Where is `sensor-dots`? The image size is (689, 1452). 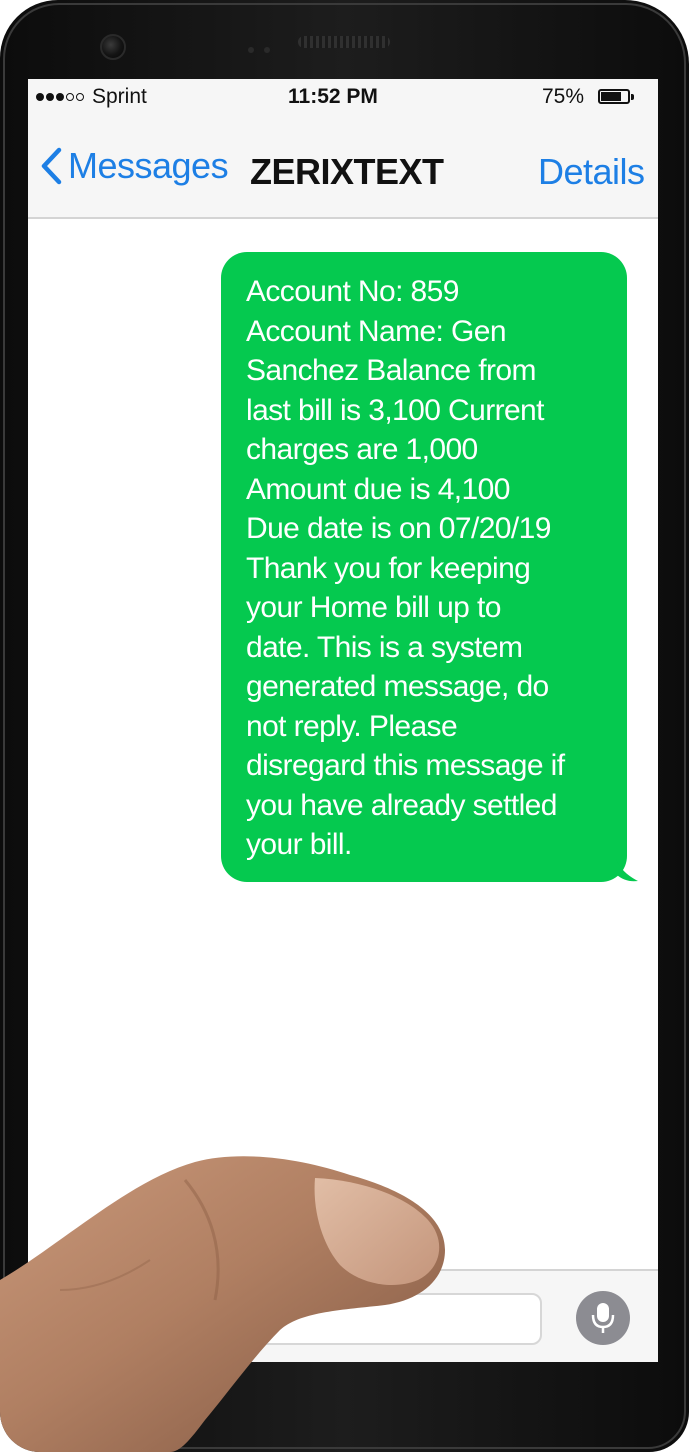
sensor-dots is located at coordinates (264, 49).